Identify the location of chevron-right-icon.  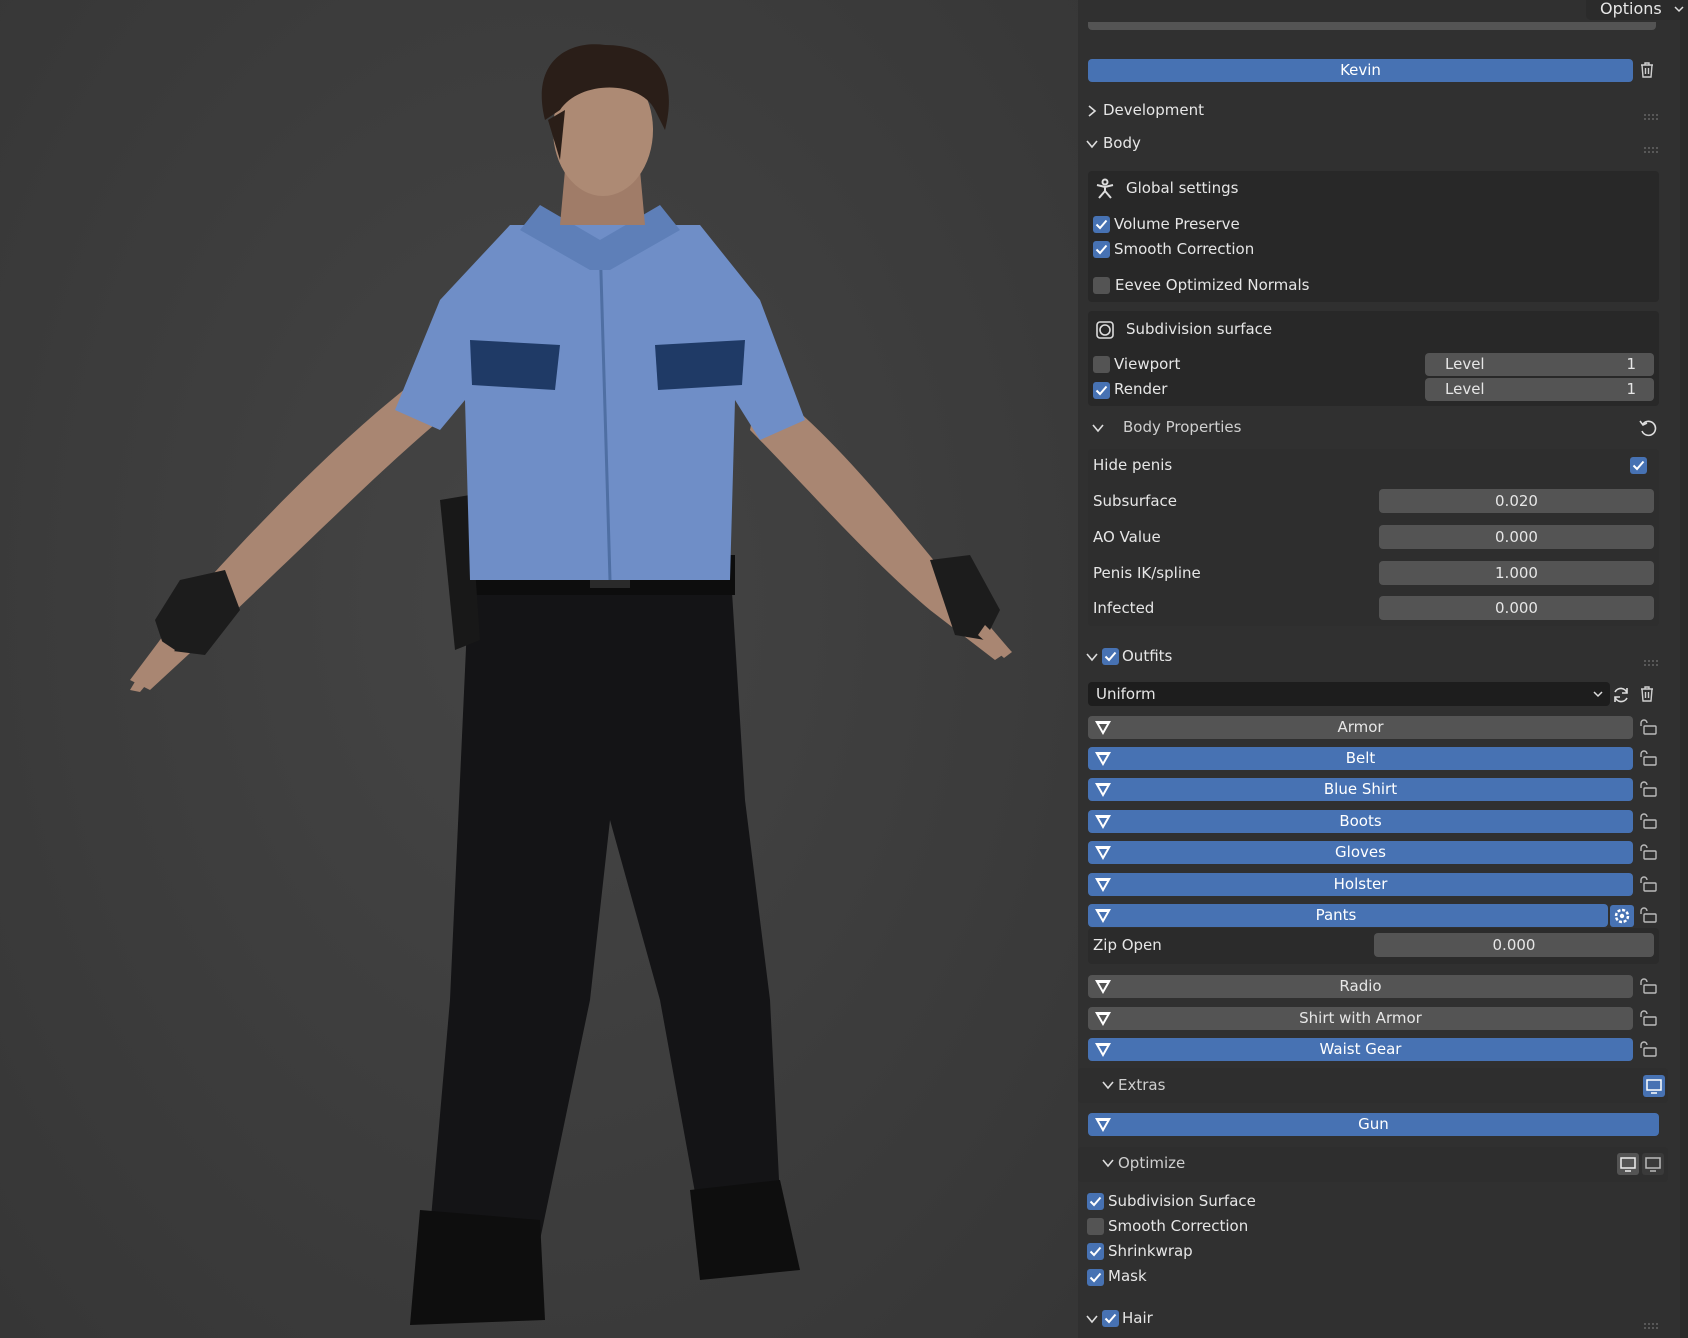
(1092, 111).